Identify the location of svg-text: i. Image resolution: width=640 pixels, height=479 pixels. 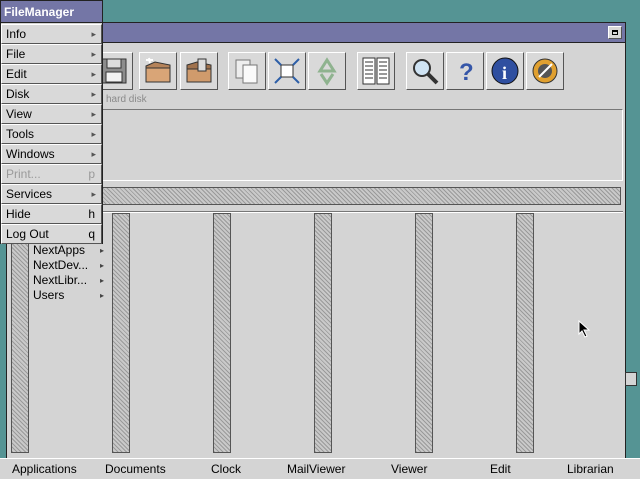
(504, 73).